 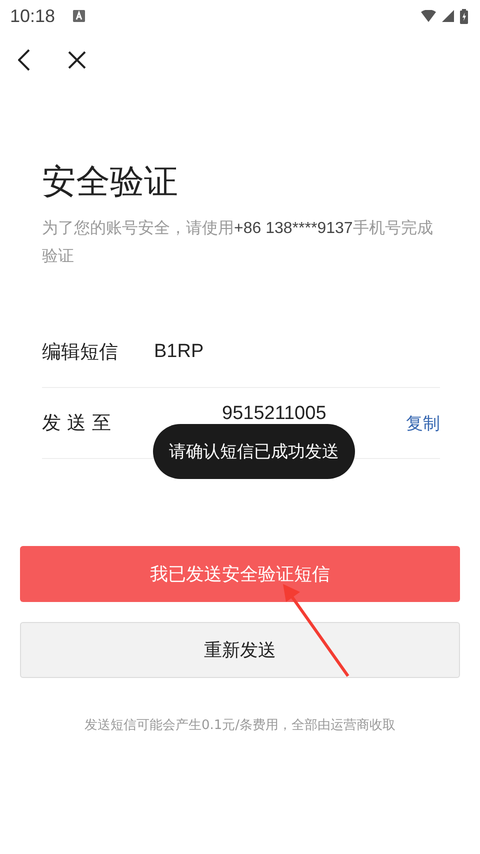 I want to click on page-title: 安全验证, so click(x=110, y=182).